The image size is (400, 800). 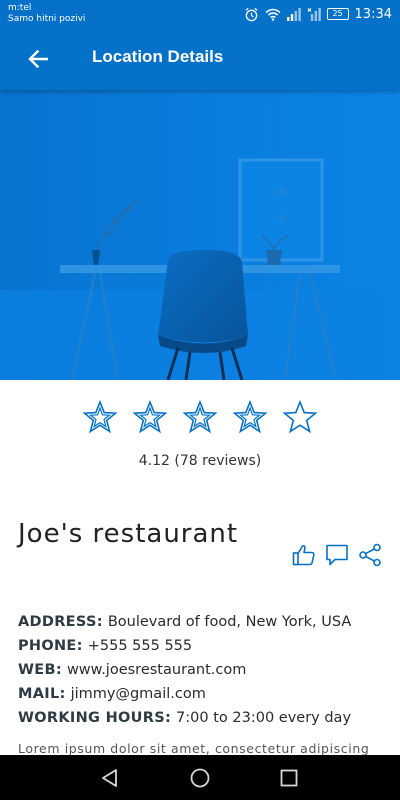 I want to click on home-circle-icon, so click(x=200, y=778).